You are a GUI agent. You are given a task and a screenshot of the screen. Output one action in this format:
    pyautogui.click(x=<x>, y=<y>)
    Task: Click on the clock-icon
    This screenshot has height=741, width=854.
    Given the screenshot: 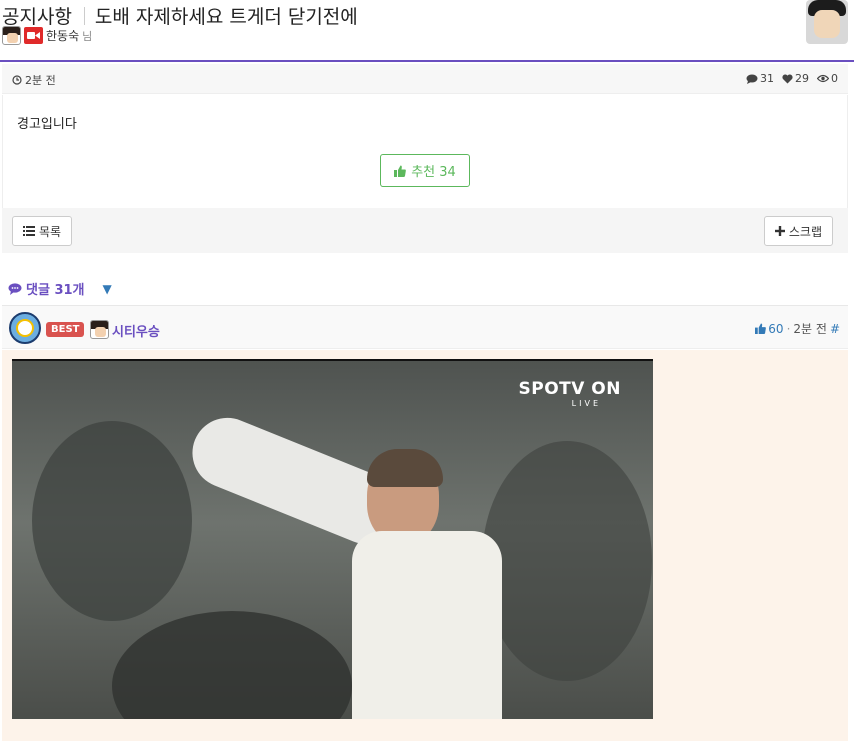 What is the action you would take?
    pyautogui.click(x=17, y=80)
    